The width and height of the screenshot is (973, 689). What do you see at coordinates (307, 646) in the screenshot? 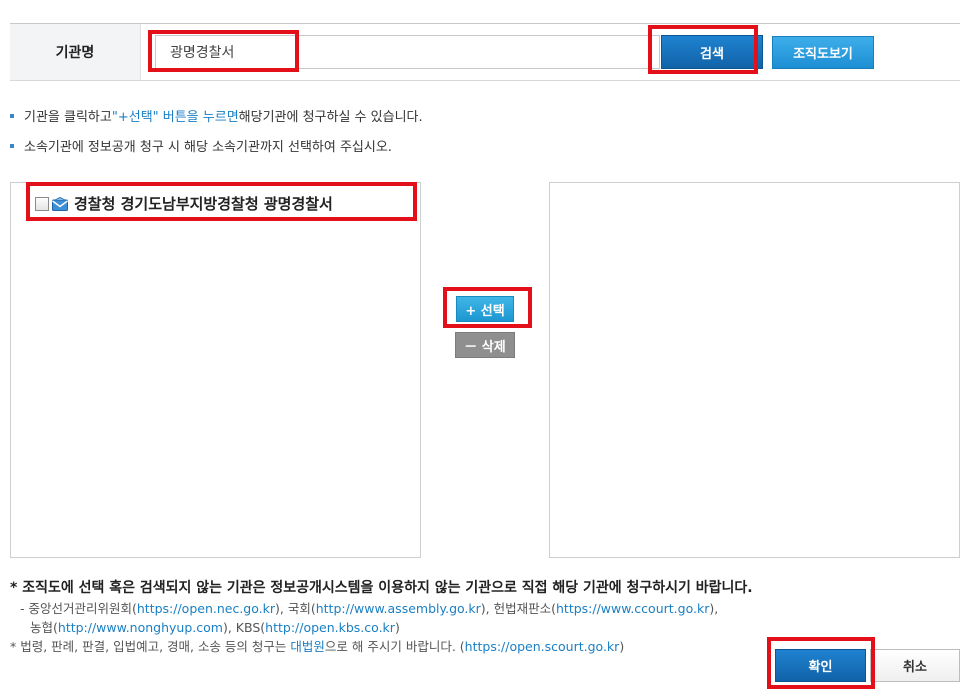
I see `supreme-court-link: 대법원` at bounding box center [307, 646].